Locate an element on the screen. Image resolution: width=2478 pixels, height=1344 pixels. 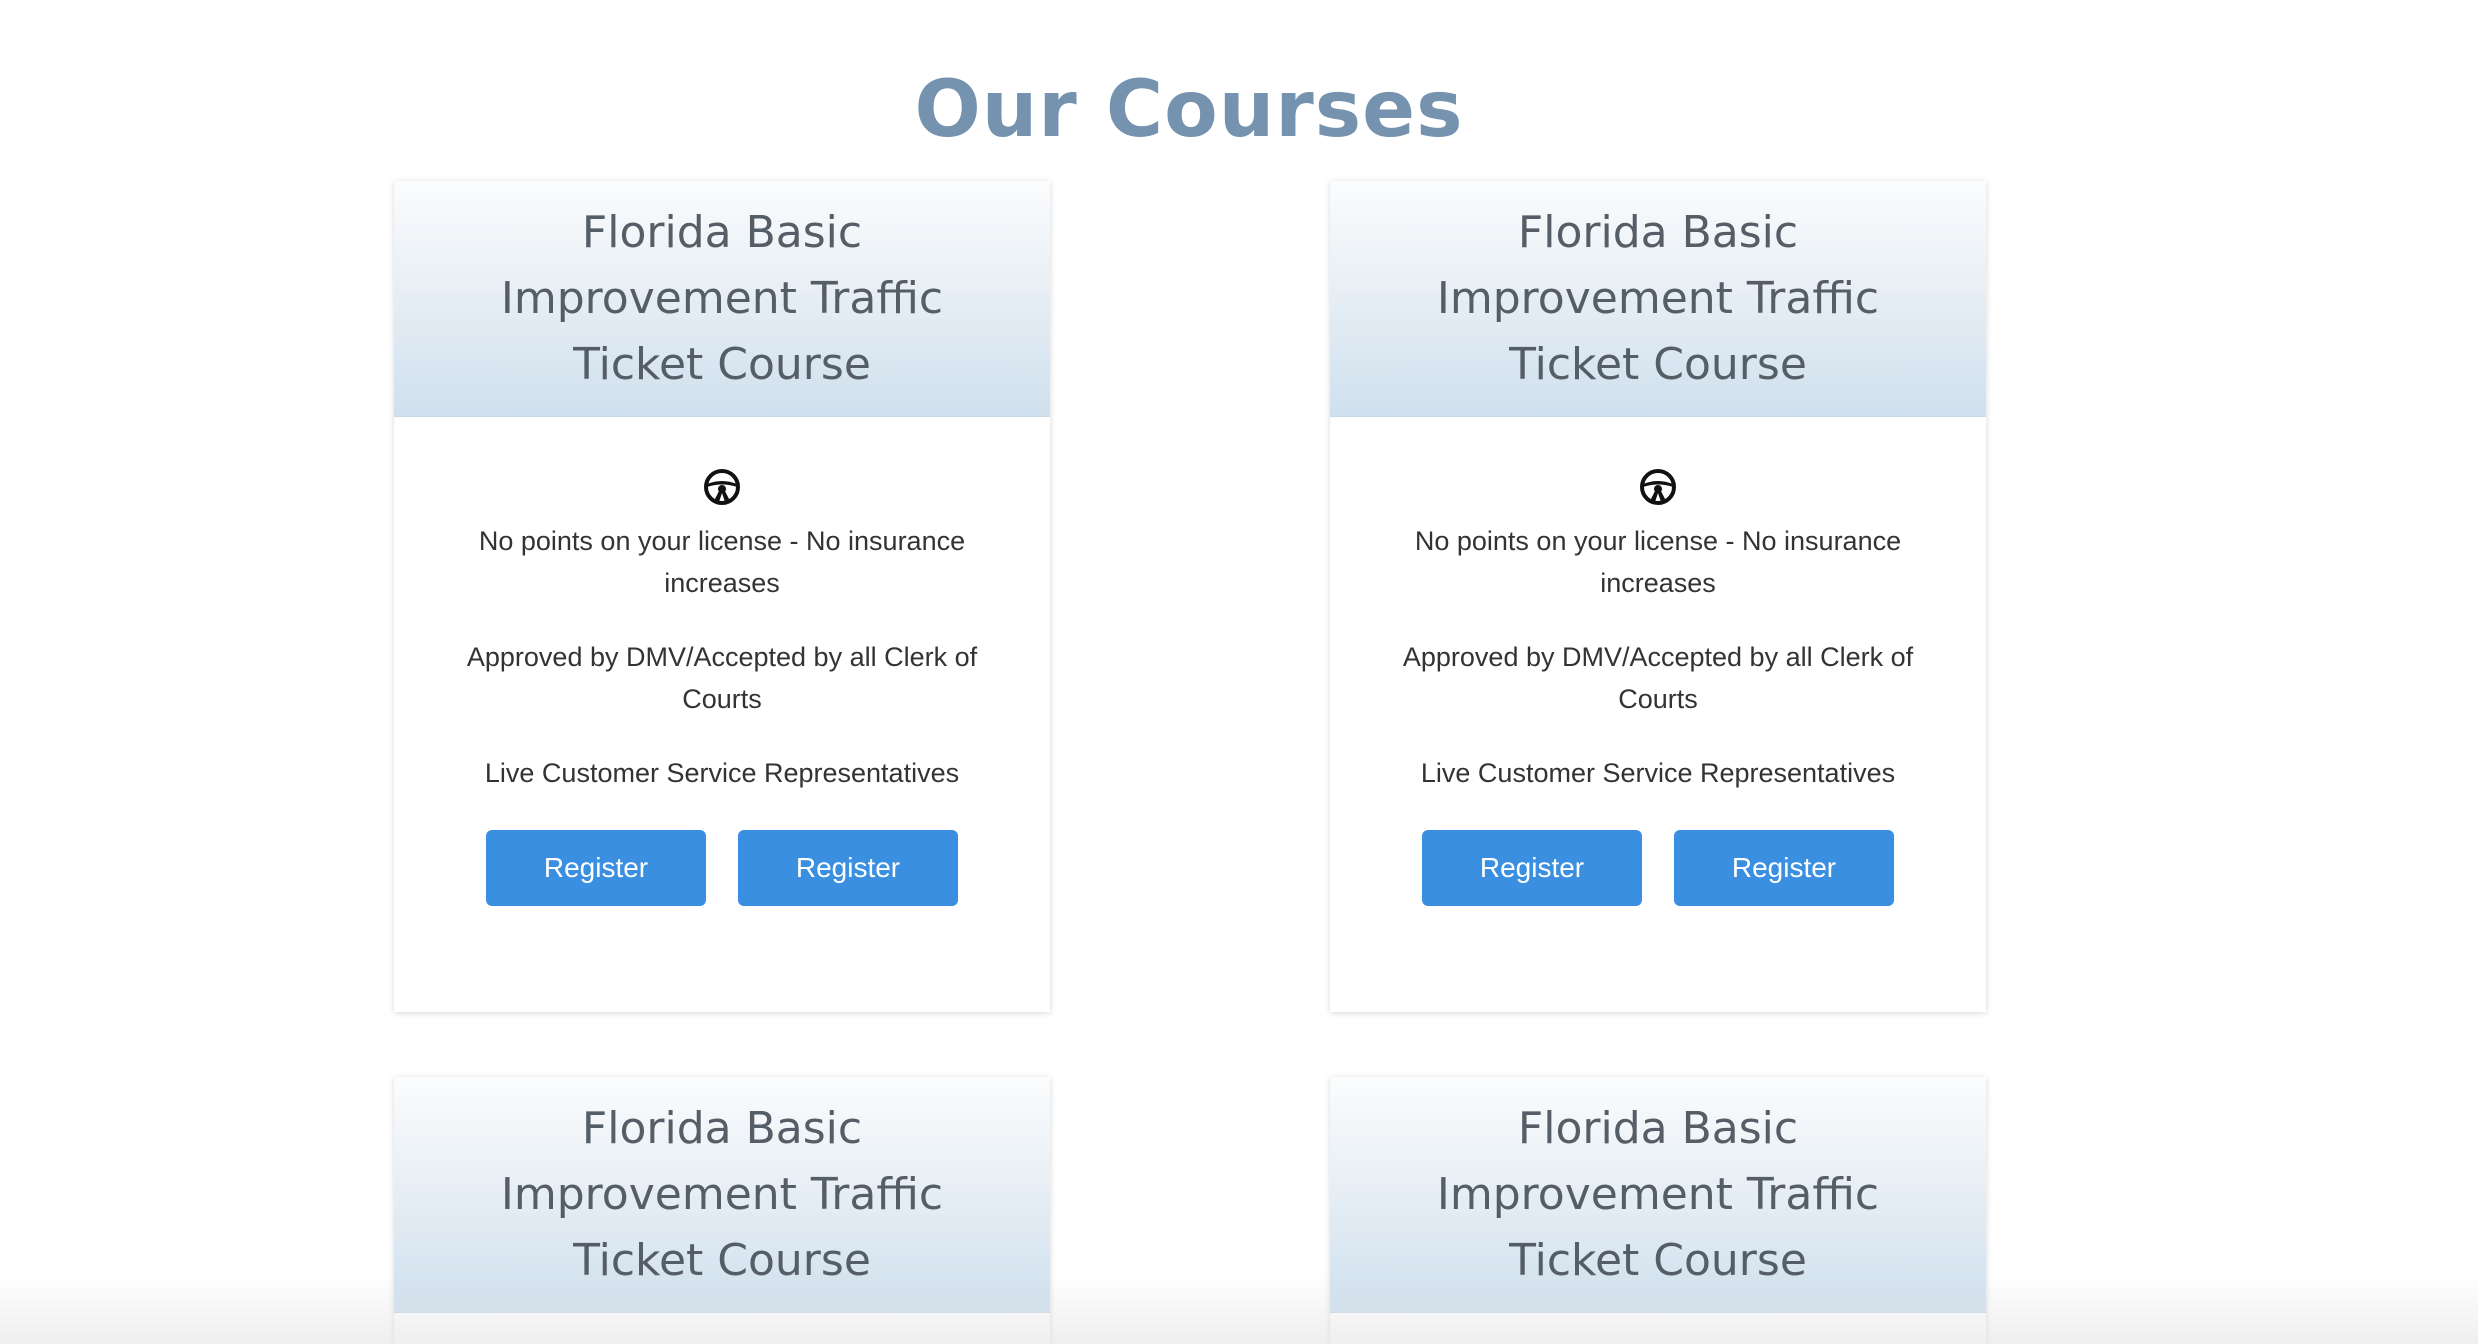
page-title: Our Courses is located at coordinates (1189, 110).